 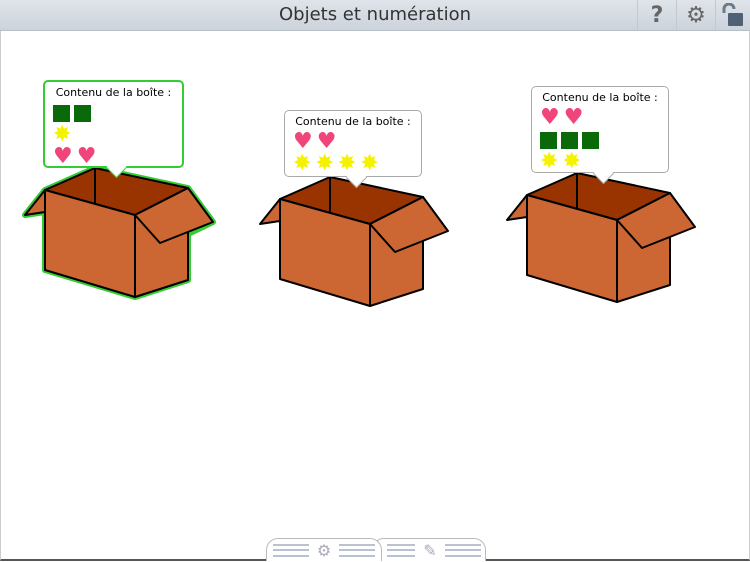 I want to click on box-contents-bubble: Contenu de la boîte : ✸ ♥ ♥, so click(x=113, y=129).